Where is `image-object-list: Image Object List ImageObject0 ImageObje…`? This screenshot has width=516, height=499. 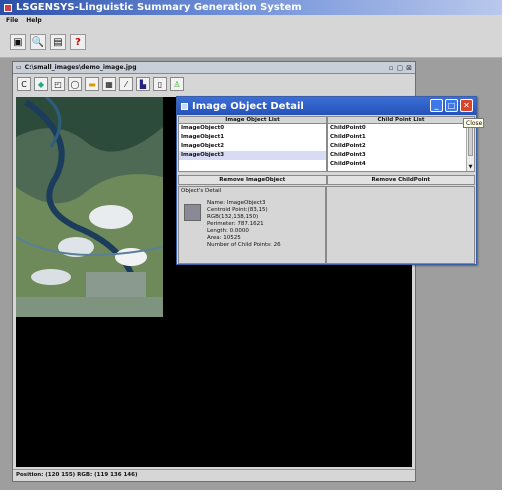 image-object-list: Image Object List ImageObject0 ImageObje… is located at coordinates (252, 144).